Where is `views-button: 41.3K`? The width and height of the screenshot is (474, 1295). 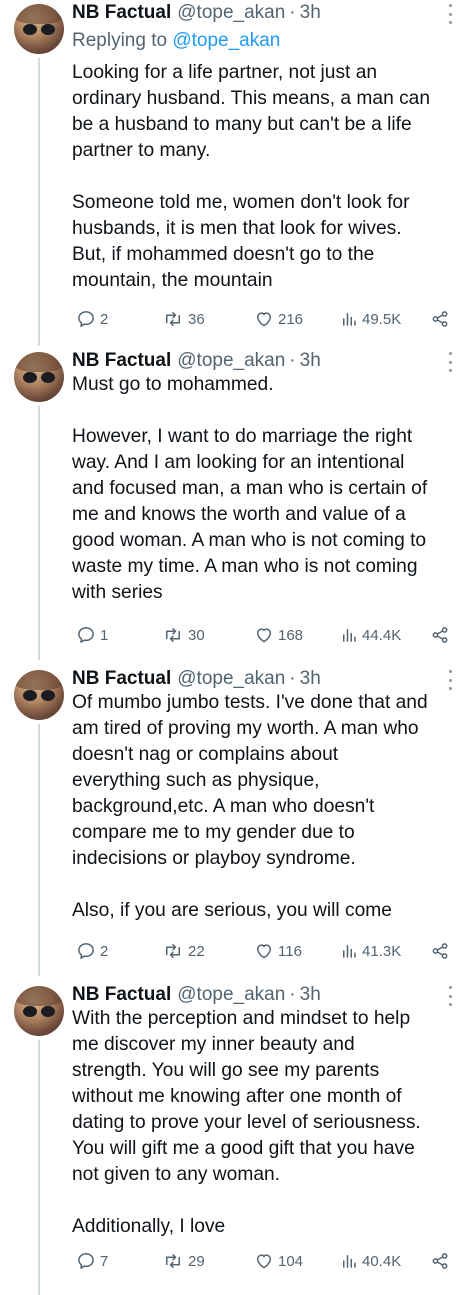 views-button: 41.3K is located at coordinates (370, 951).